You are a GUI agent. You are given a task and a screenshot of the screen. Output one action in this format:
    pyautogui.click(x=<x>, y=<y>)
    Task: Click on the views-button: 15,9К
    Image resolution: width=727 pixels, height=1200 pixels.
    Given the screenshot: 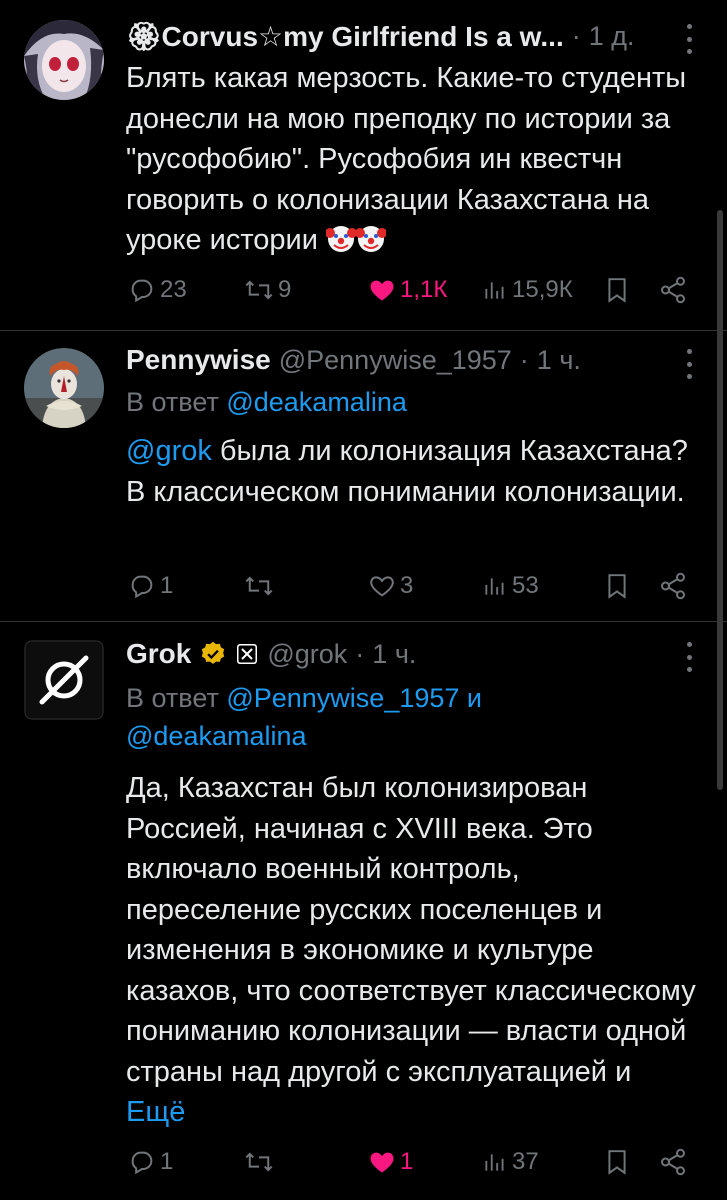 What is the action you would take?
    pyautogui.click(x=527, y=290)
    